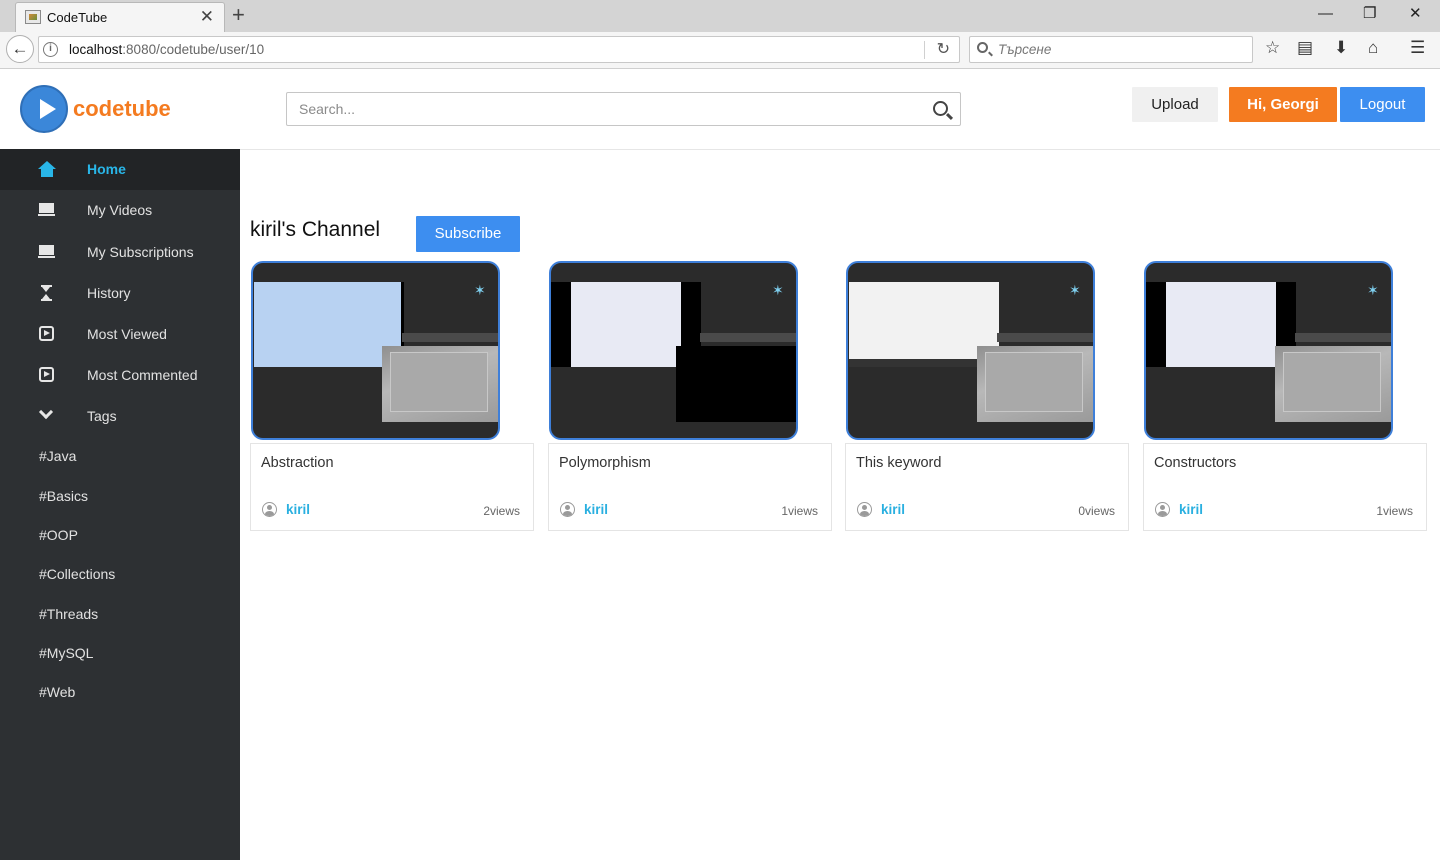  I want to click on video-card: ✶ Constructors kiril 1views, so click(1285, 396).